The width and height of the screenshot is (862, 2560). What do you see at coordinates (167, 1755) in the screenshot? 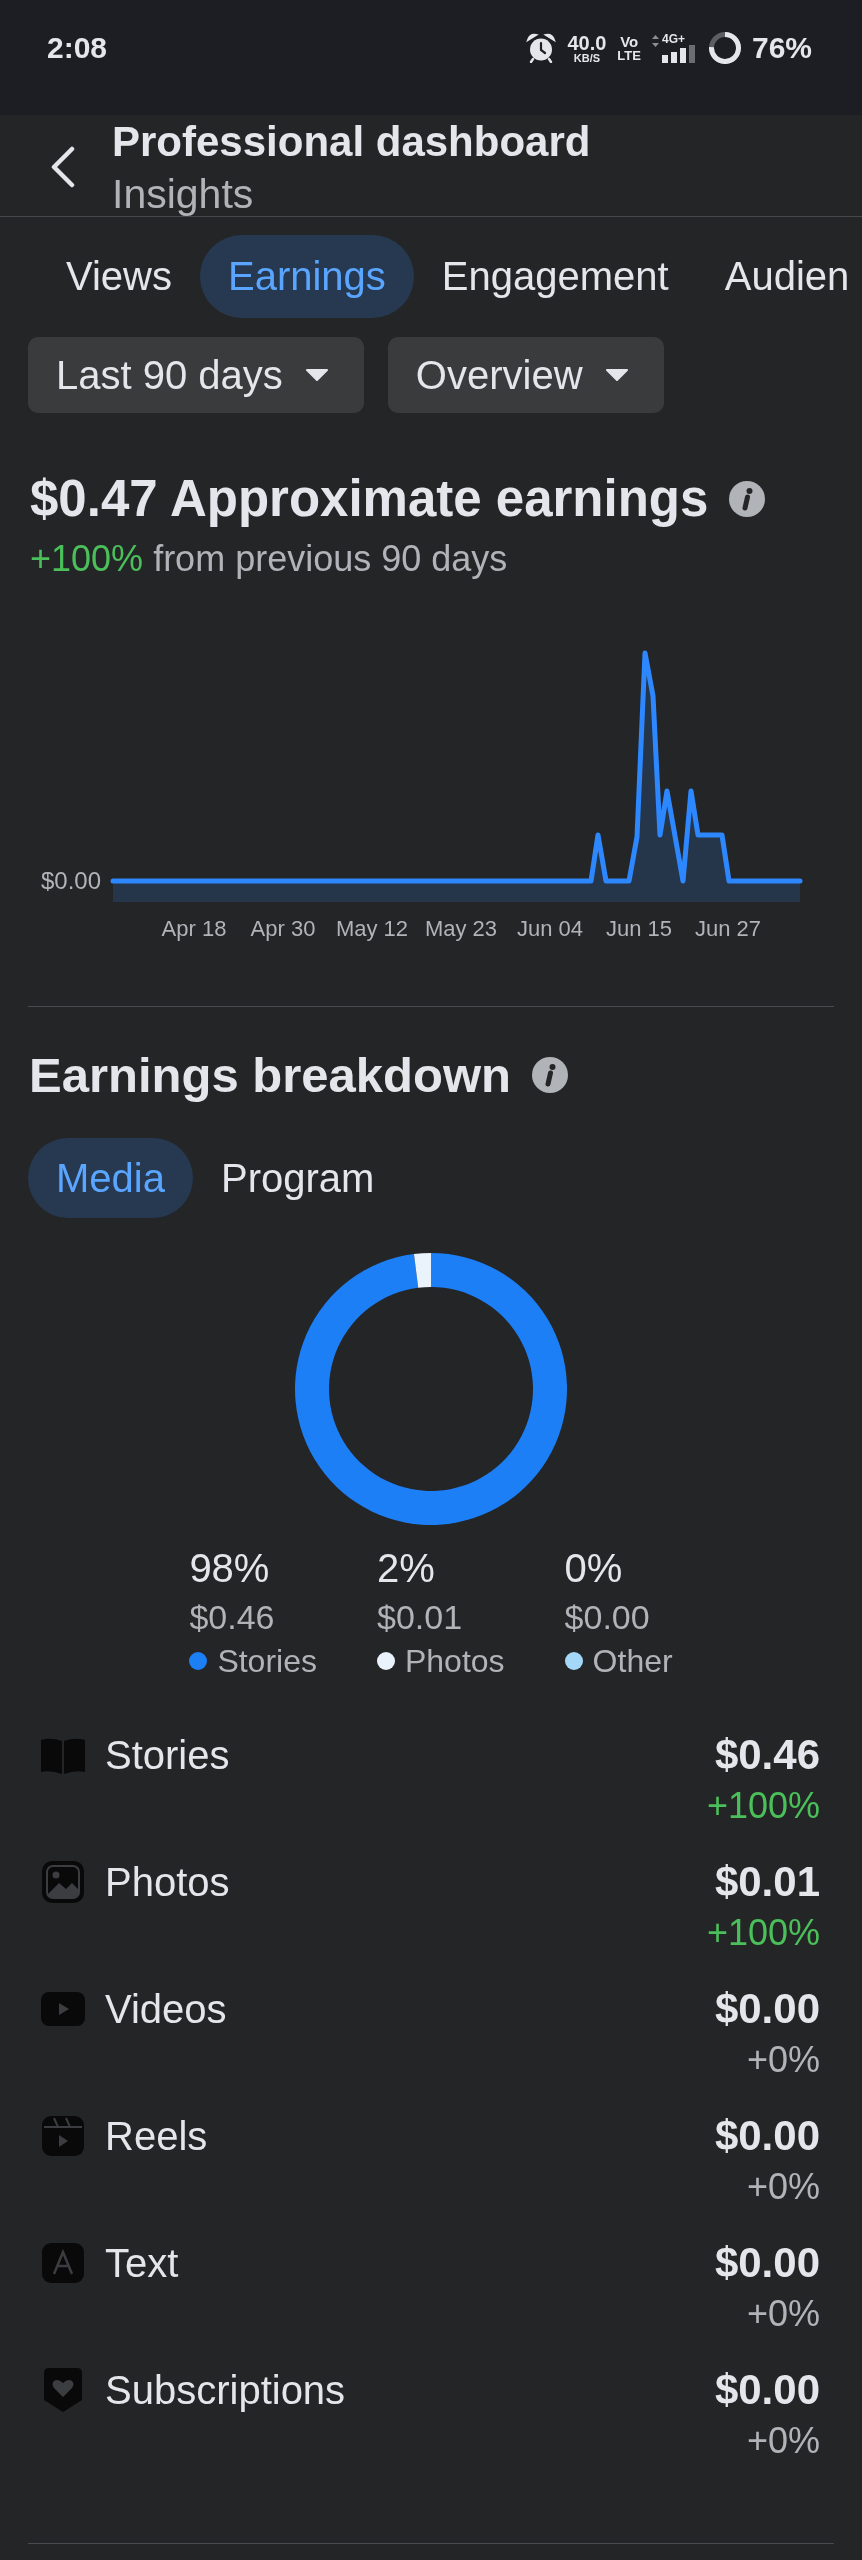
I see `item-label: Stories` at bounding box center [167, 1755].